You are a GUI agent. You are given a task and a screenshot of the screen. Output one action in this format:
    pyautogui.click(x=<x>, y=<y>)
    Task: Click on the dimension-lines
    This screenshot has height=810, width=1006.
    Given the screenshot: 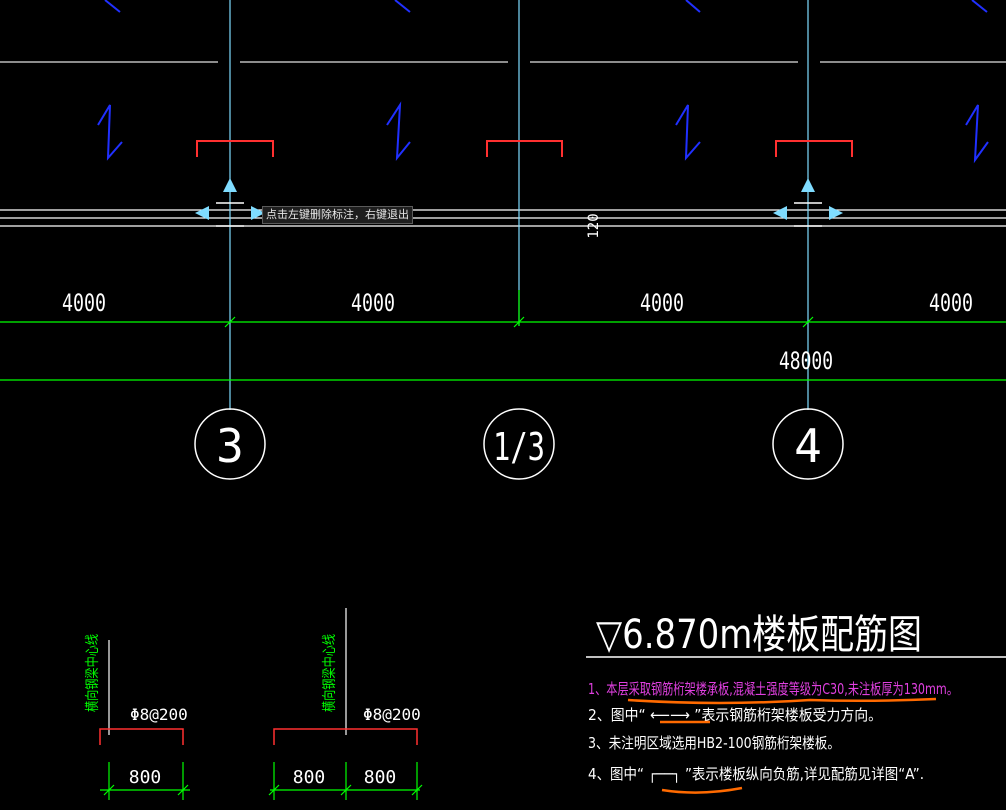 What is the action you would take?
    pyautogui.click(x=503, y=335)
    